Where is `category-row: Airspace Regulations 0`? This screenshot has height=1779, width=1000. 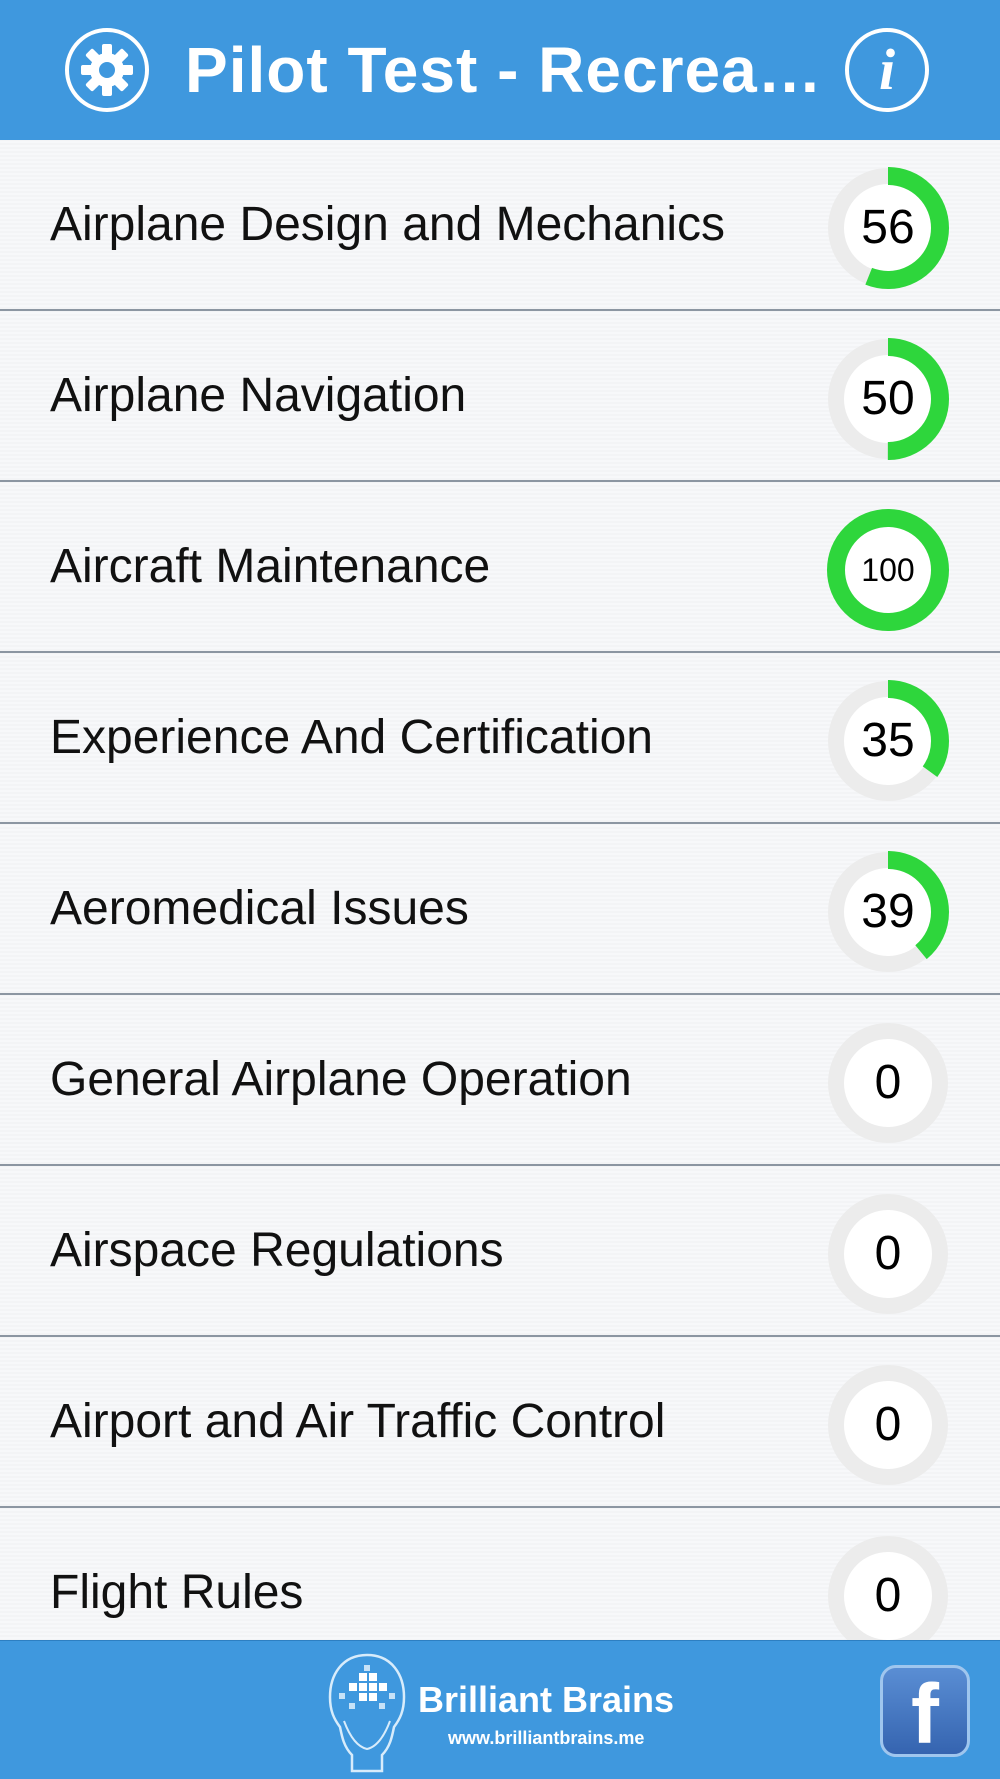 category-row: Airspace Regulations 0 is located at coordinates (500, 1251).